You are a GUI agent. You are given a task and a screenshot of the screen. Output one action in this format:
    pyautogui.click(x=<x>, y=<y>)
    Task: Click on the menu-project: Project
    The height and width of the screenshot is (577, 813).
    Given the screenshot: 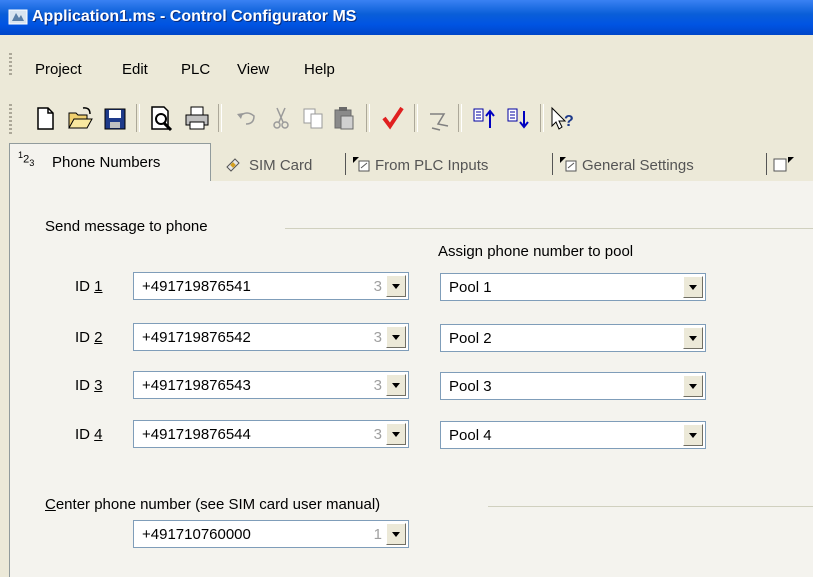 What is the action you would take?
    pyautogui.click(x=58, y=69)
    